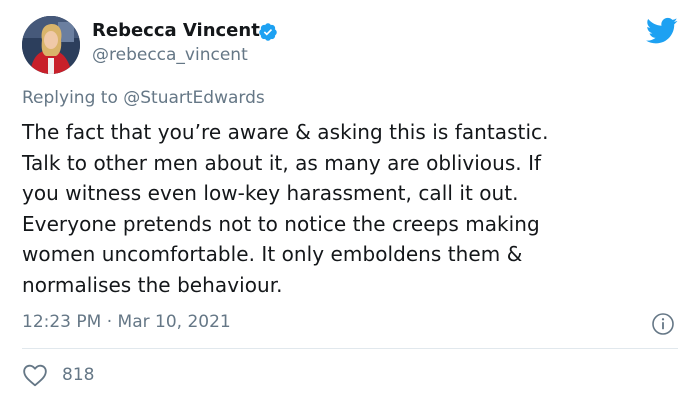 The height and width of the screenshot is (402, 700). I want to click on tweet-text-line: normalises the behaviour., so click(152, 284).